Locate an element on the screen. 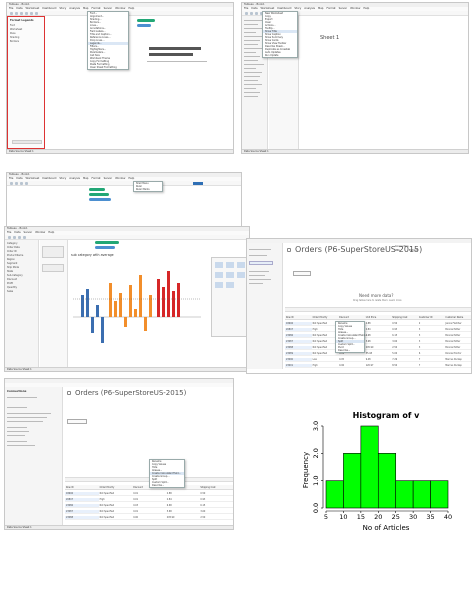 This screenshot has width=474, height=609. extract-radio: Extract is located at coordinates (413, 250).